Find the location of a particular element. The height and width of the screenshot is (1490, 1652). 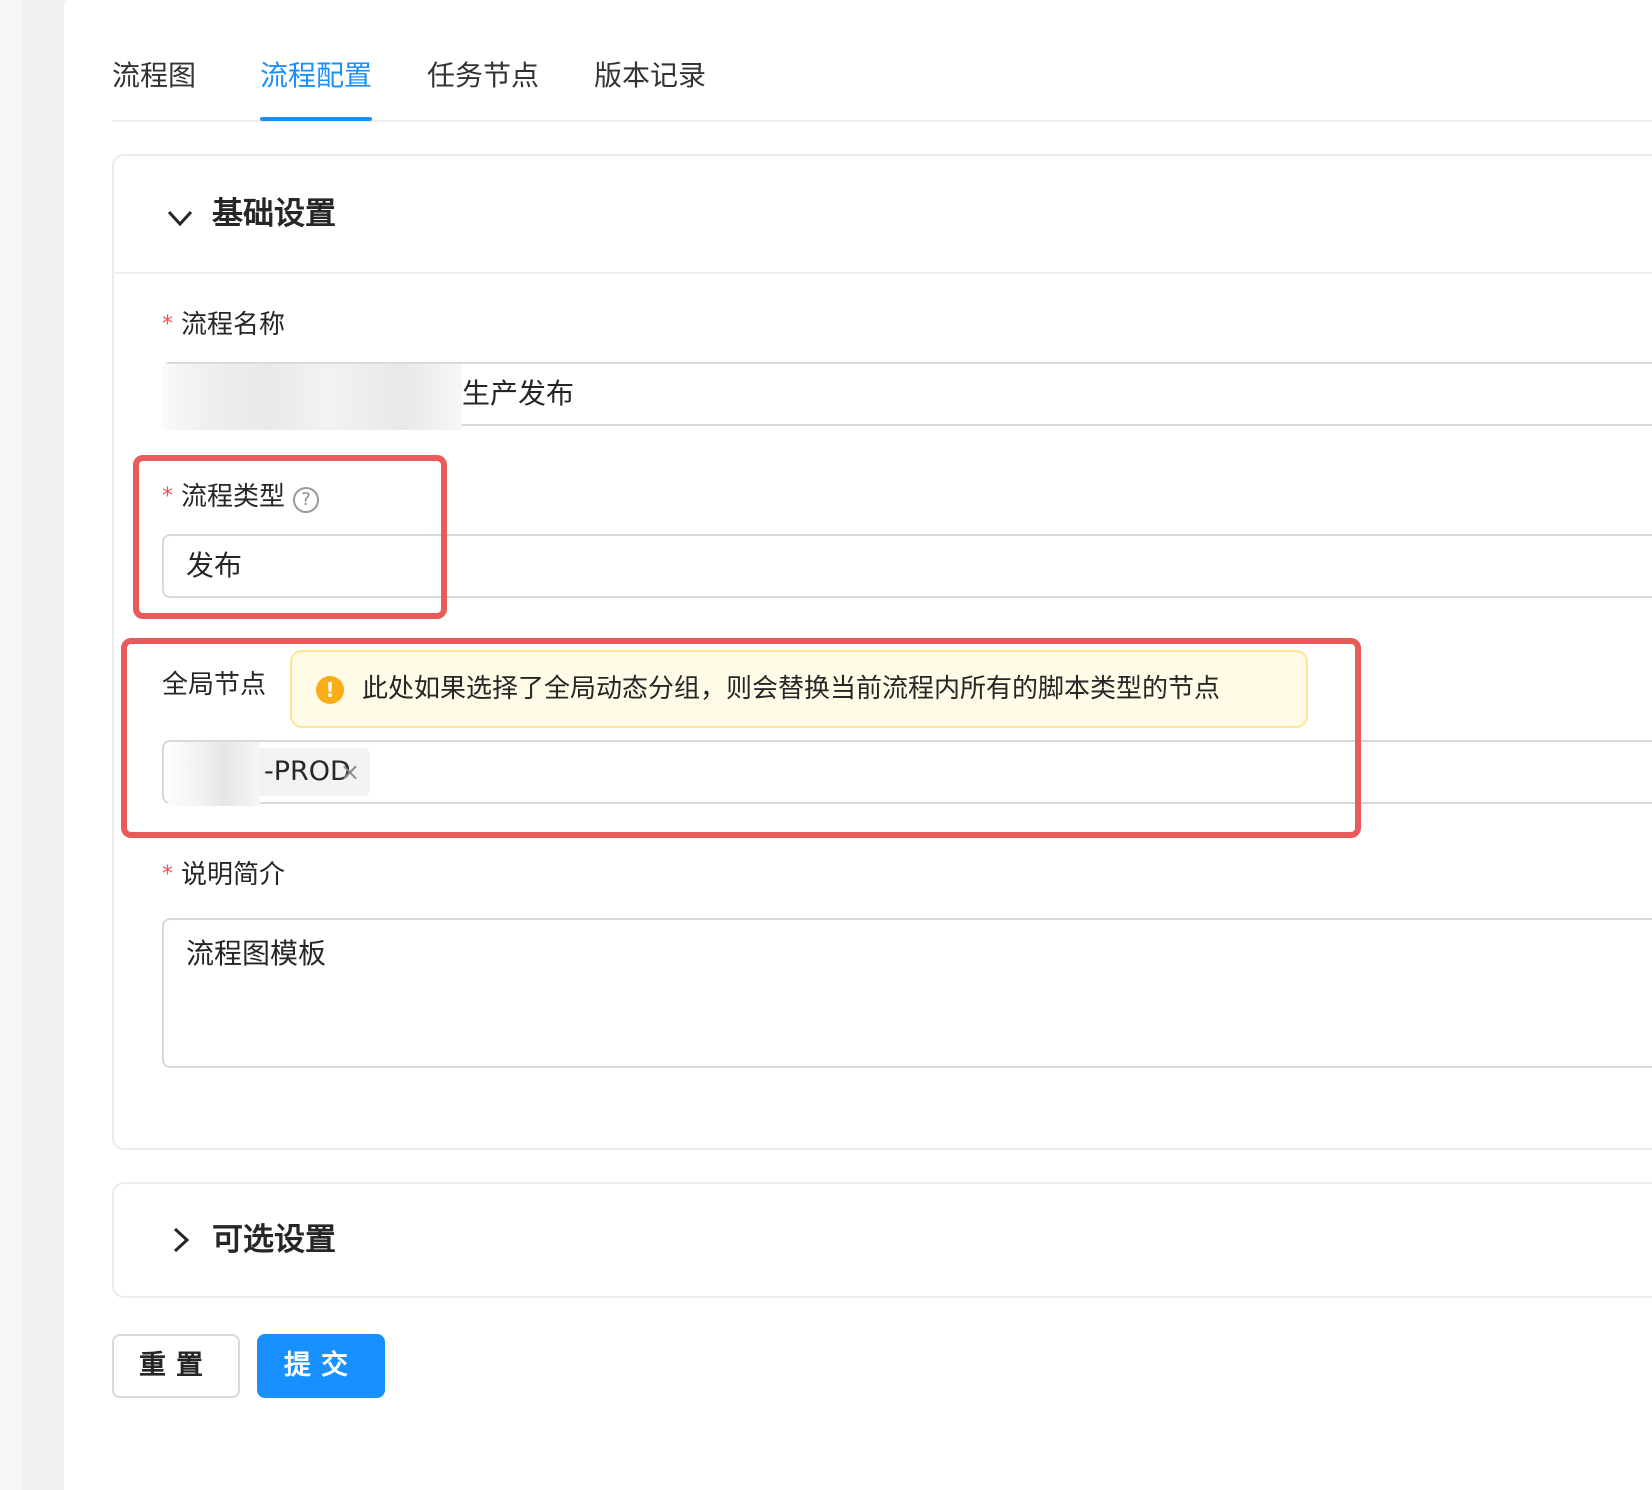

tab-version-history: 版本记录 is located at coordinates (650, 76).